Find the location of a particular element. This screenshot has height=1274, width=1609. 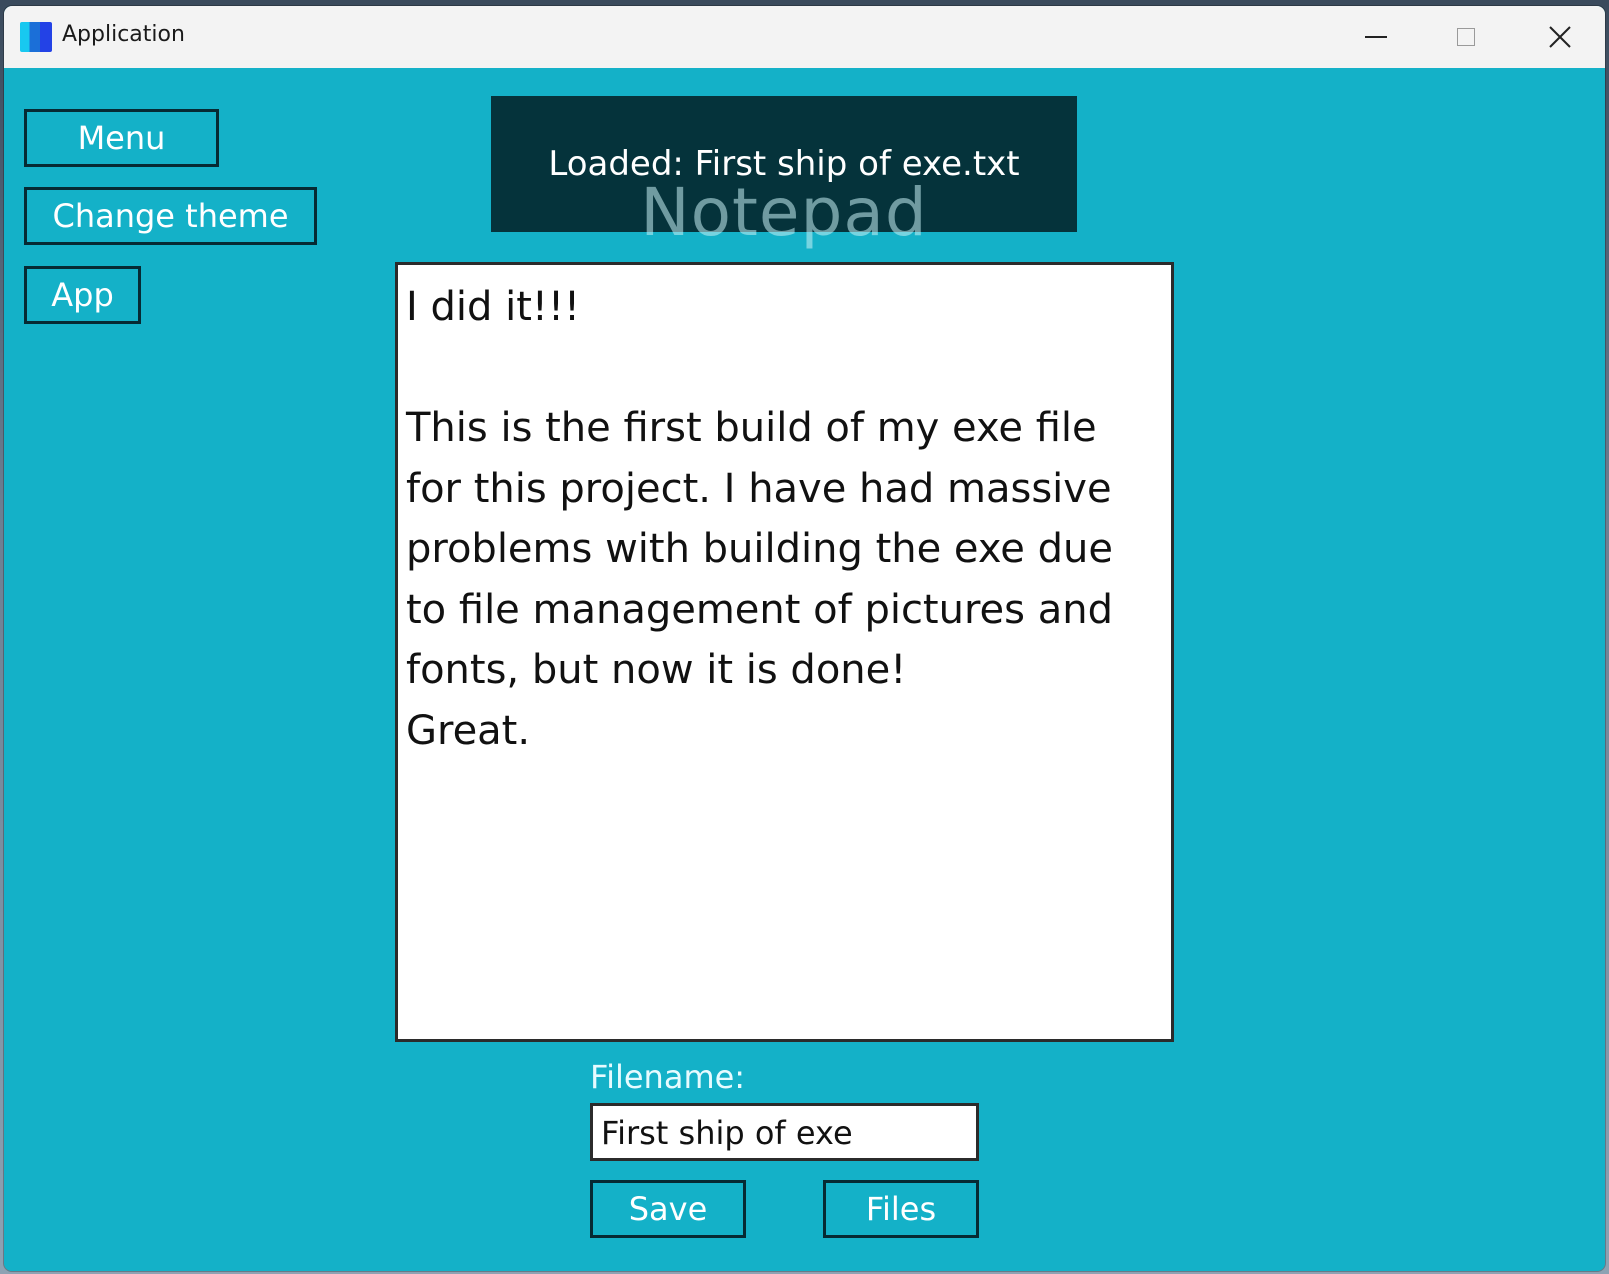

maximize-icon is located at coordinates (1466, 37).